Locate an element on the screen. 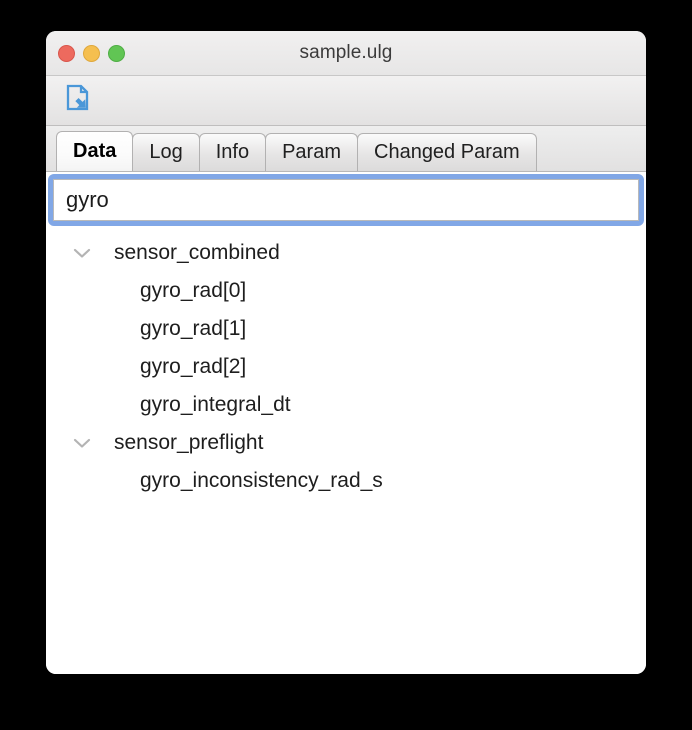  minimize-button is located at coordinates (91, 53).